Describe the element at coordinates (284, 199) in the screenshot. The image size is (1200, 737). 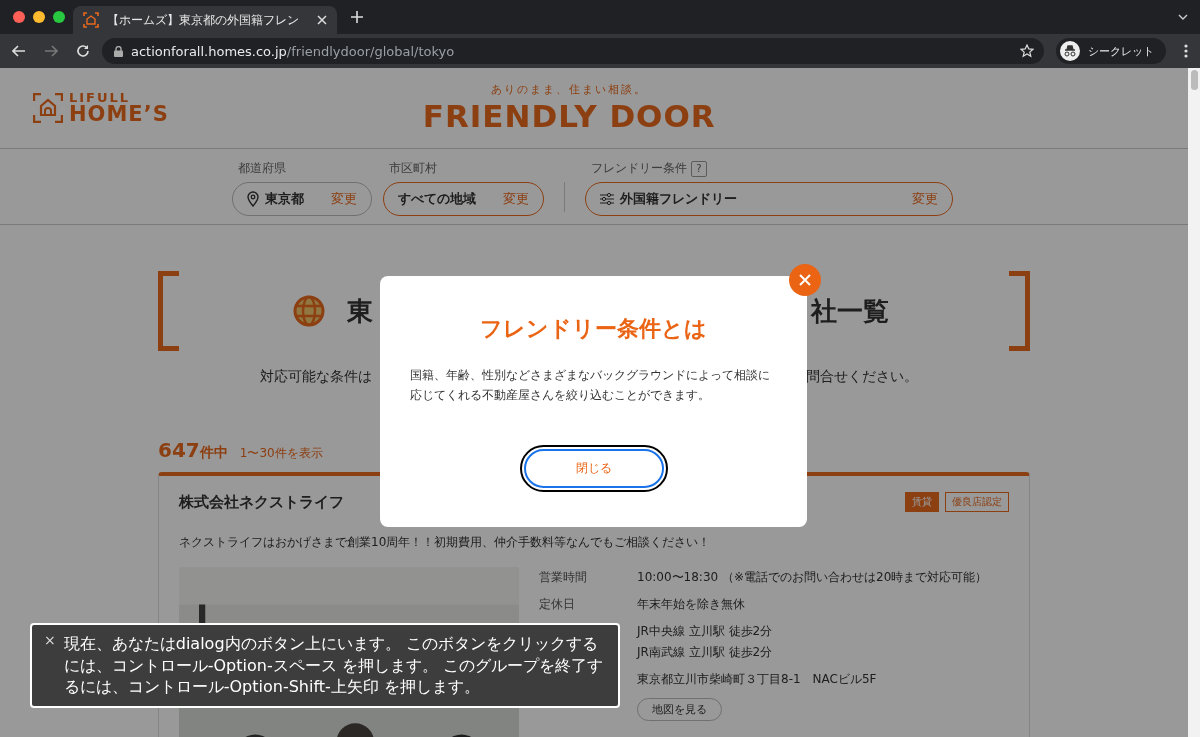
I see `filter-value: 東京都` at that location.